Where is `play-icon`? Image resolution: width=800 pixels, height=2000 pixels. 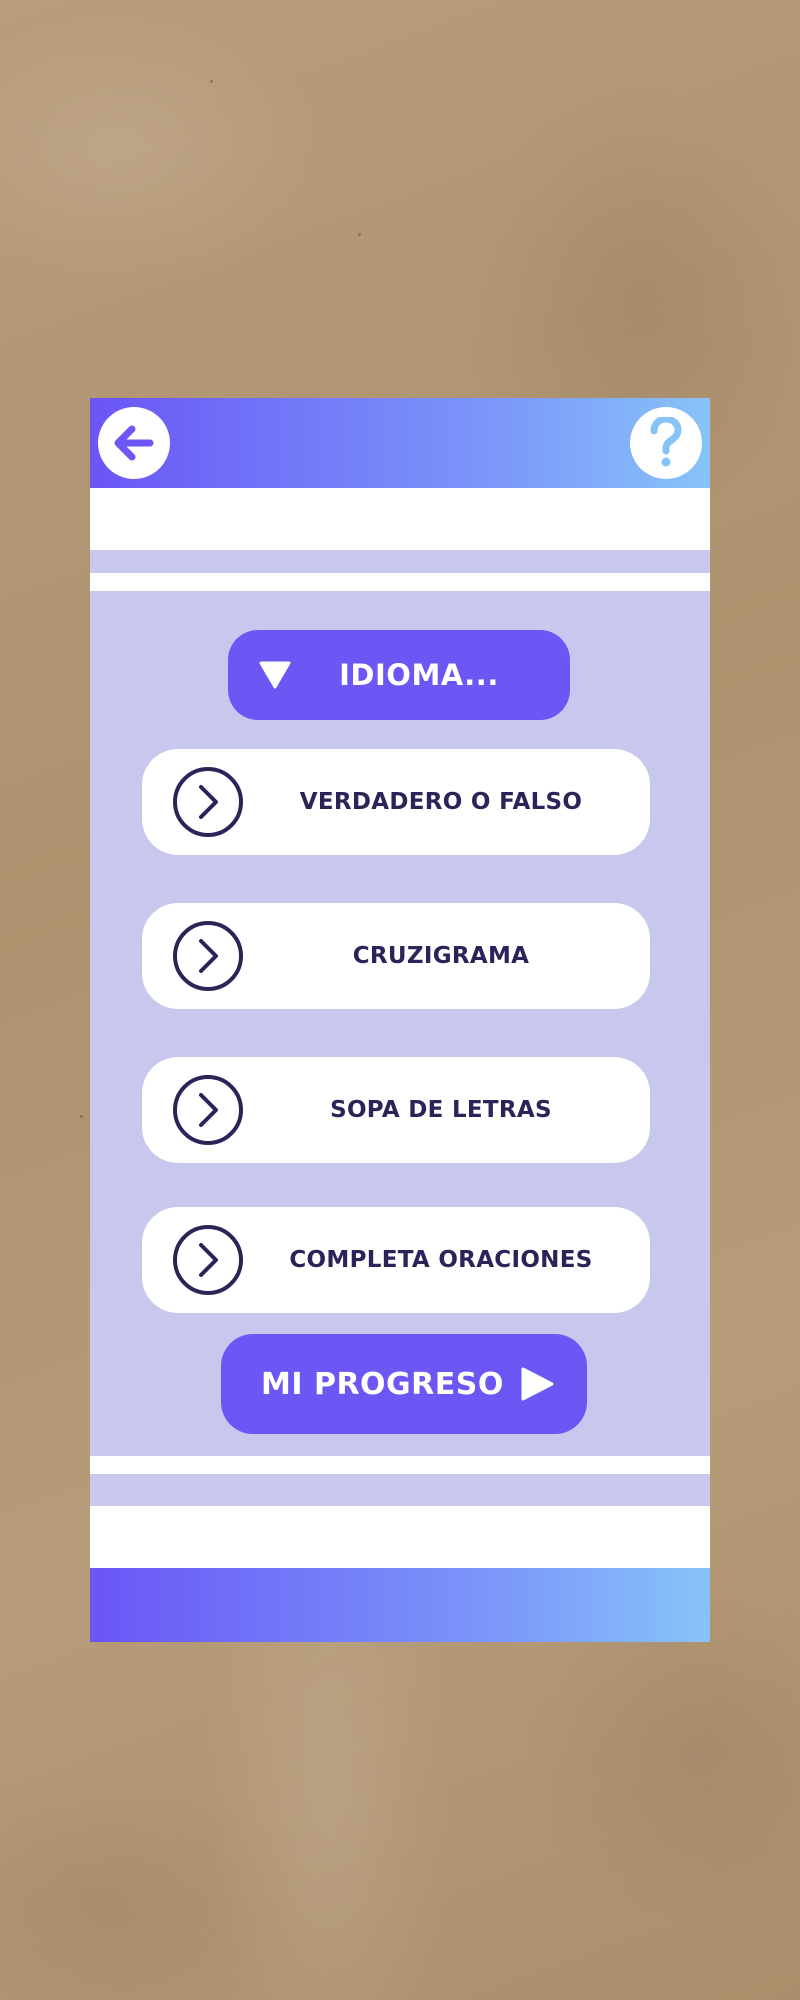 play-icon is located at coordinates (537, 1384).